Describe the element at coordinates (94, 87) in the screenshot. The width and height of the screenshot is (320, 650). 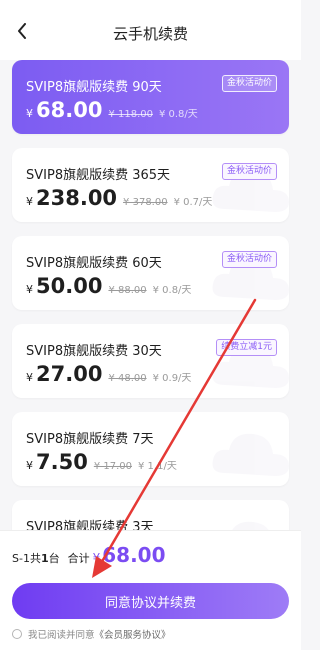
I see `plan-name: SVIP8旗舰版续费 90天` at that location.